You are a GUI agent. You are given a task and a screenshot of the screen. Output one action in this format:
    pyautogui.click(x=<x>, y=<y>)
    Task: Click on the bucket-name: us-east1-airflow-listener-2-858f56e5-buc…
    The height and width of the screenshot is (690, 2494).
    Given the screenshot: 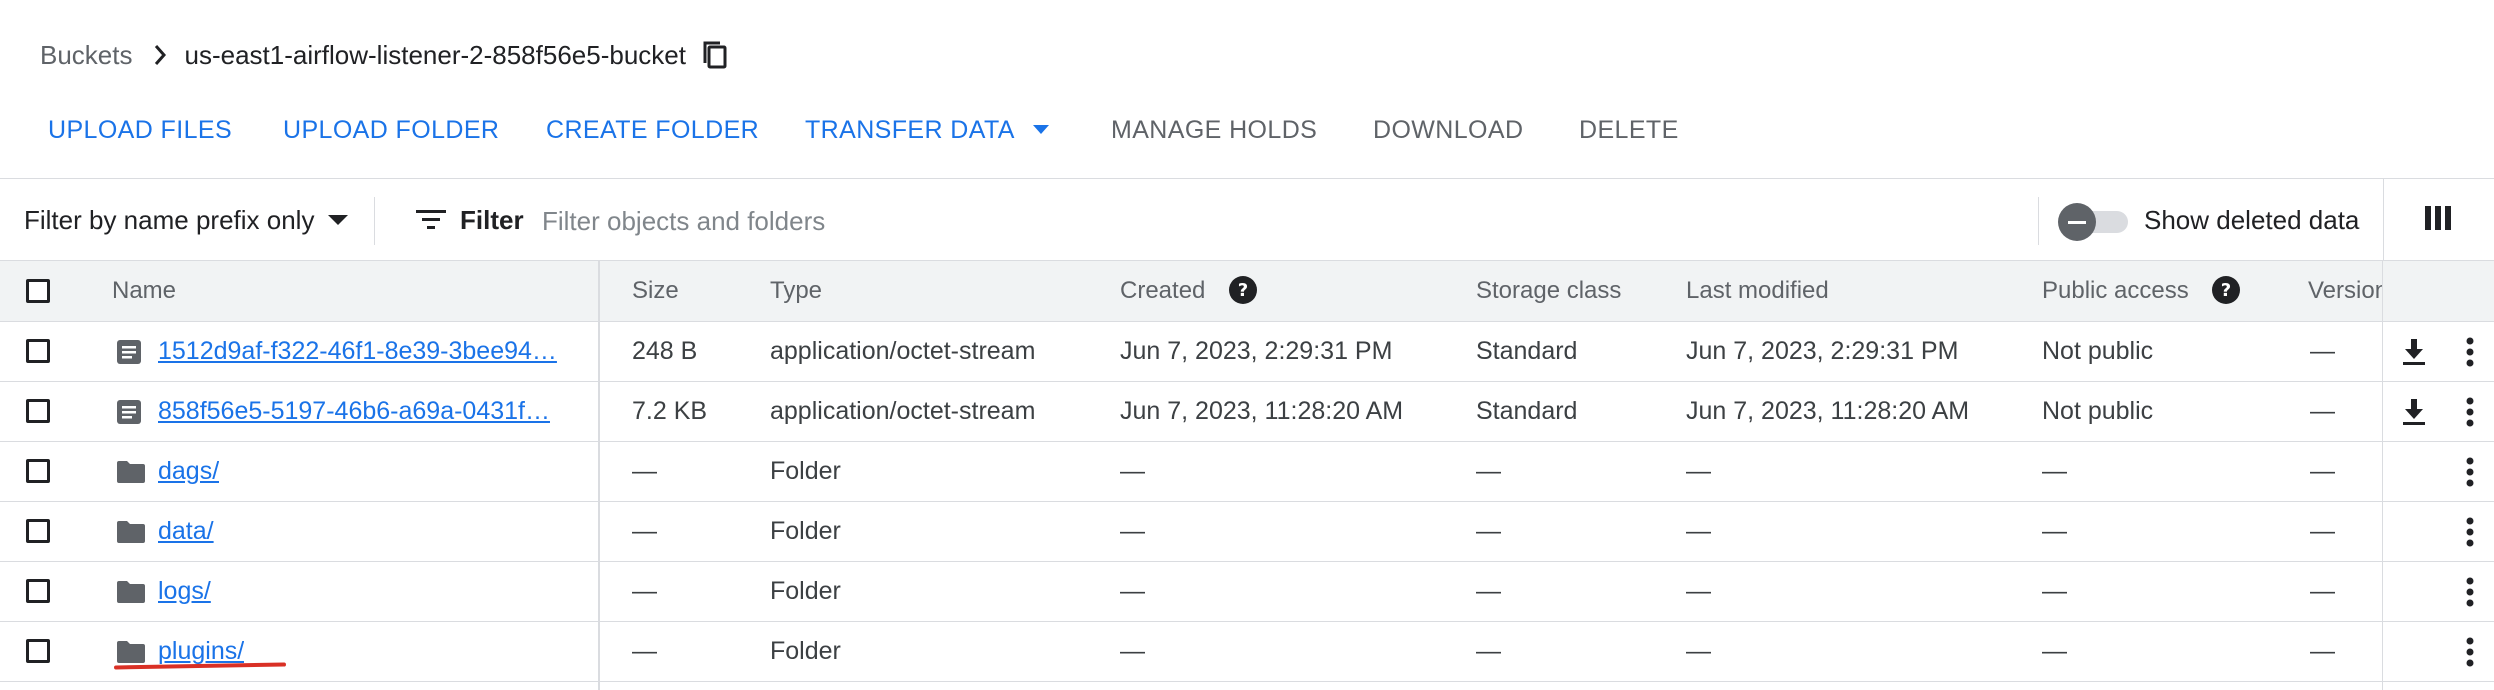 What is the action you would take?
    pyautogui.click(x=435, y=54)
    